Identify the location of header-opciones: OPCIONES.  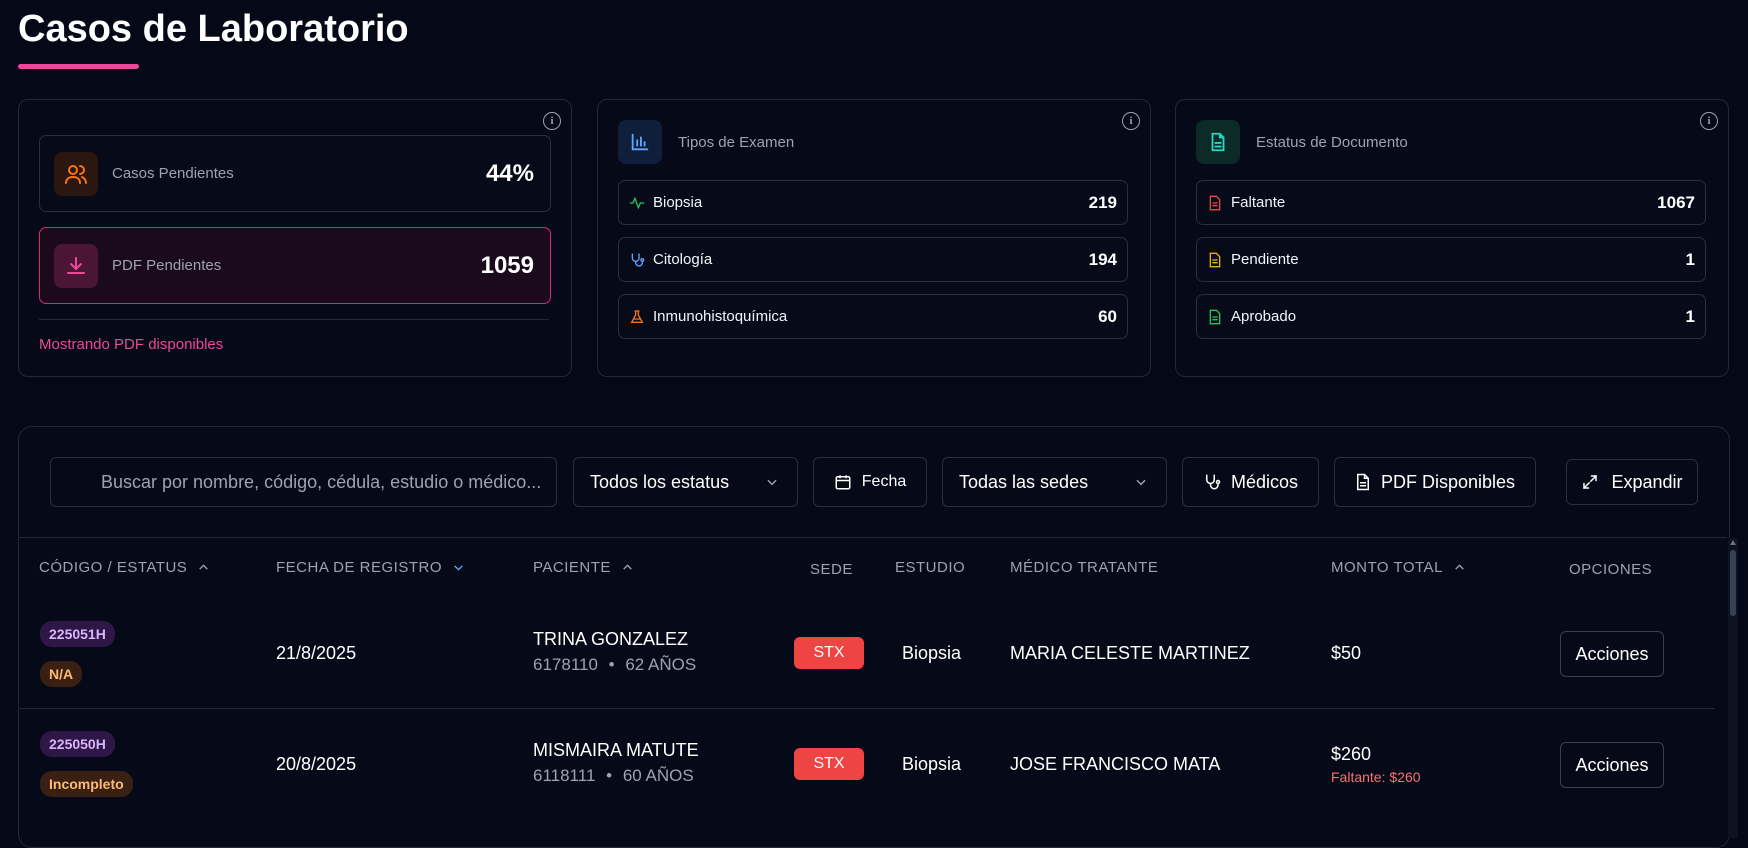
(1610, 569).